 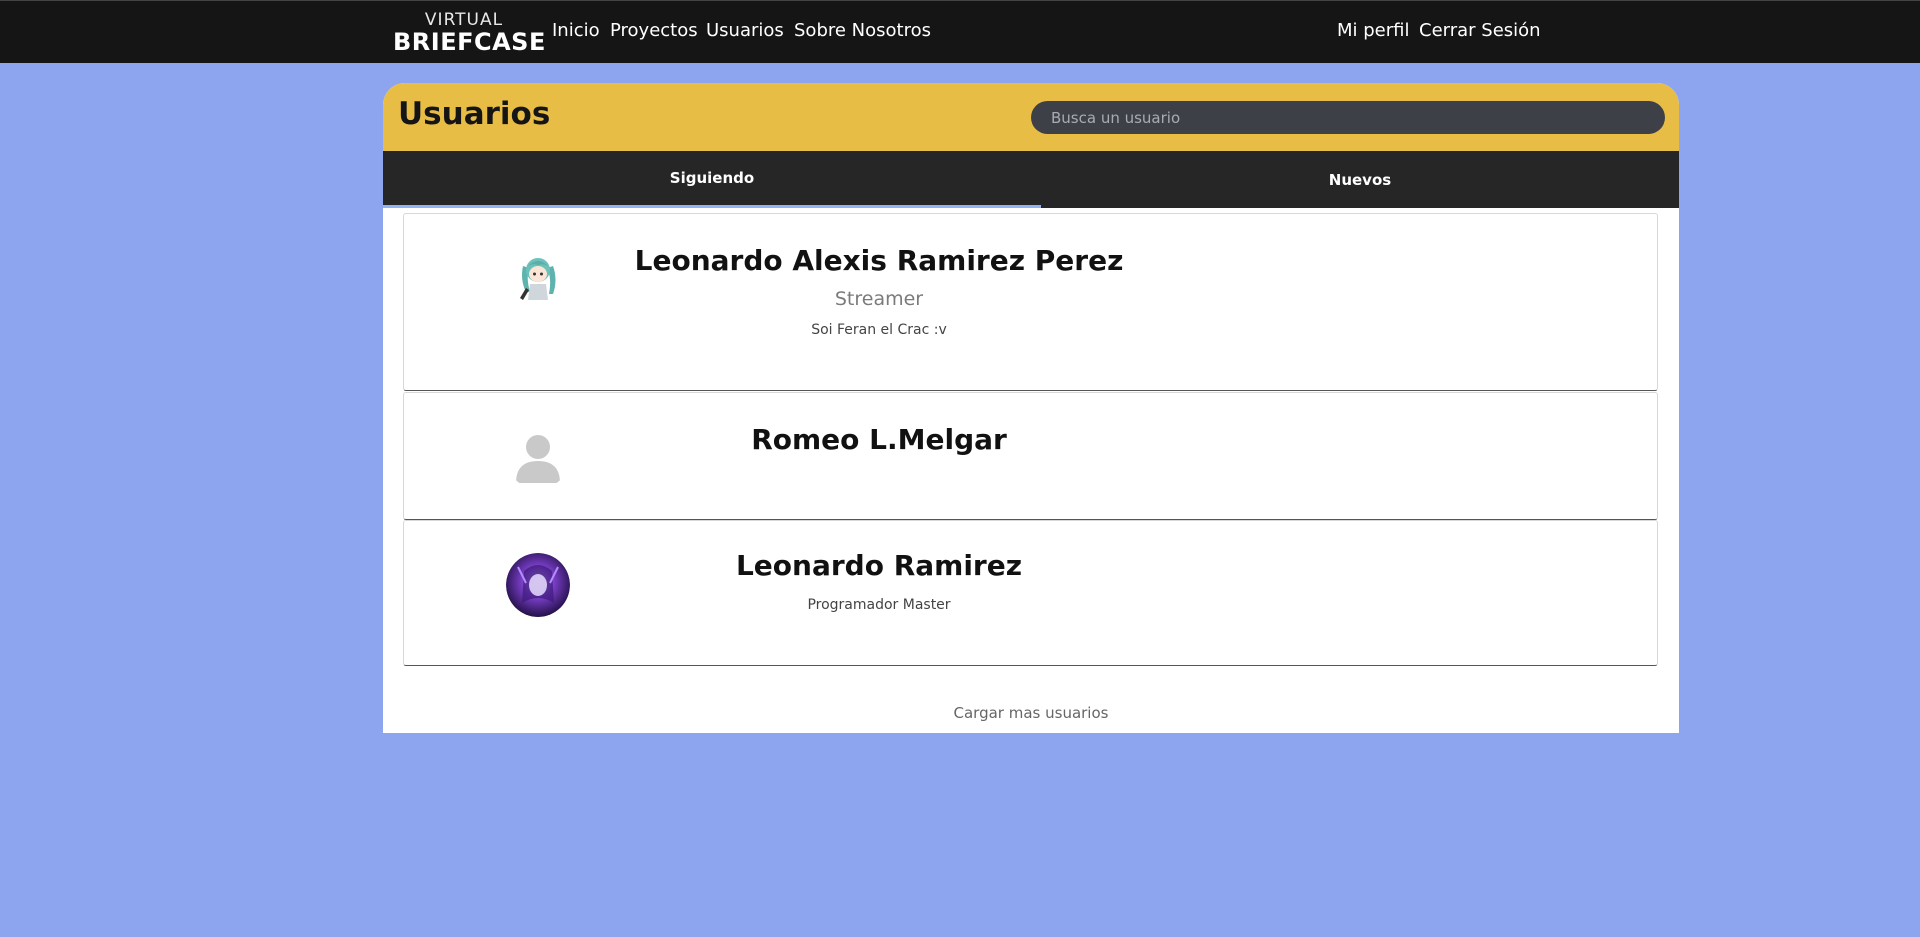 What do you see at coordinates (1031, 713) in the screenshot?
I see `load-more-users-button: Cargar mas usuarios` at bounding box center [1031, 713].